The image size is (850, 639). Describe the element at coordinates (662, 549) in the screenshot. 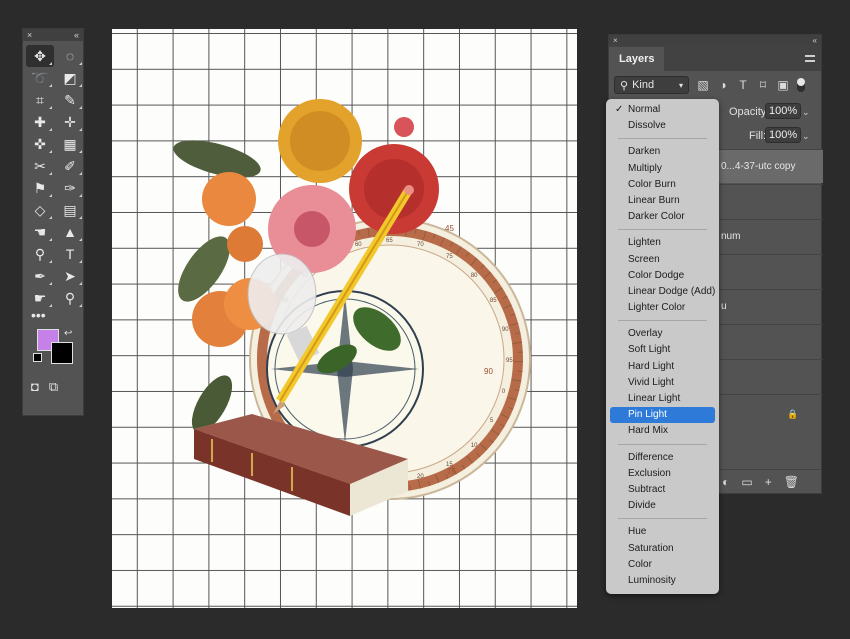

I see `blend-mode-item: Saturation` at that location.